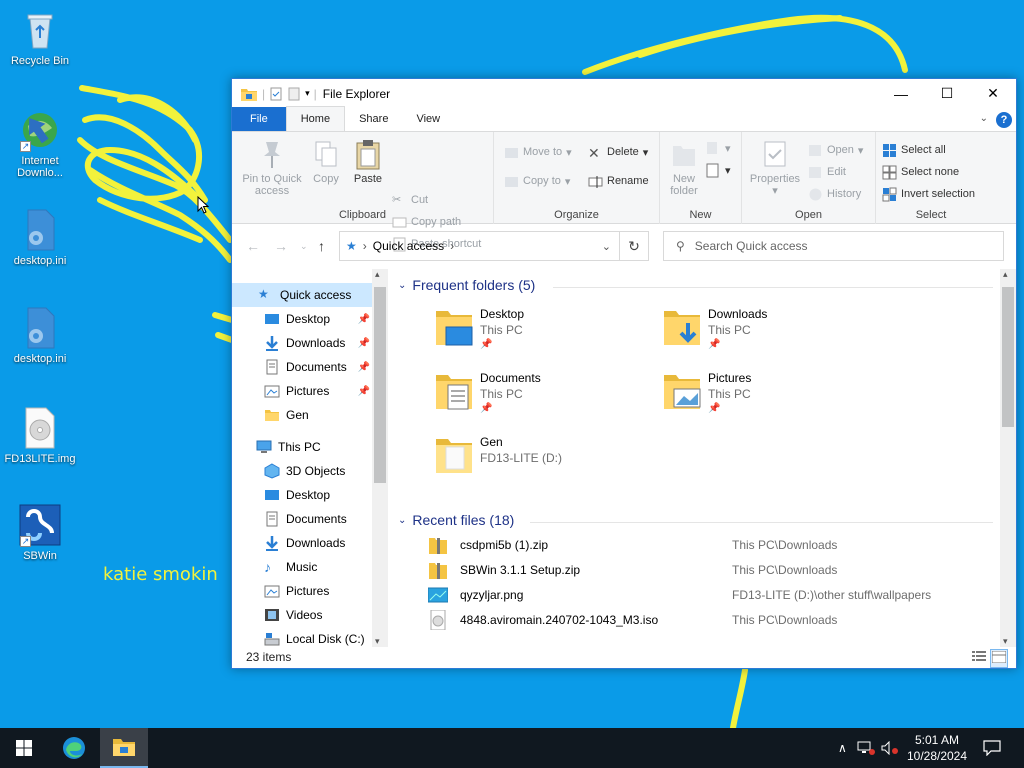 Image resolution: width=1024 pixels, height=768 pixels. Describe the element at coordinates (479, 246) in the screenshot. I see `address-bar: ★ › Quick access › ⌄` at that location.